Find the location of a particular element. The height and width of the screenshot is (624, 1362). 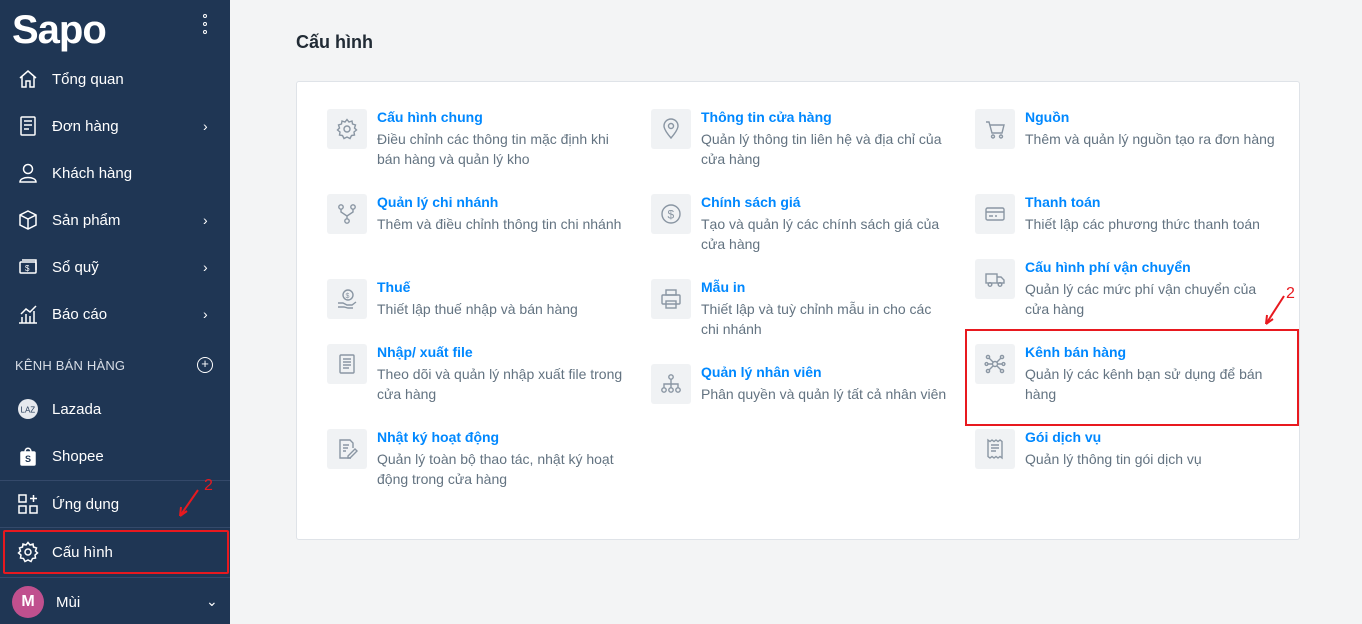

more-options-icon is located at coordinates (205, 27).